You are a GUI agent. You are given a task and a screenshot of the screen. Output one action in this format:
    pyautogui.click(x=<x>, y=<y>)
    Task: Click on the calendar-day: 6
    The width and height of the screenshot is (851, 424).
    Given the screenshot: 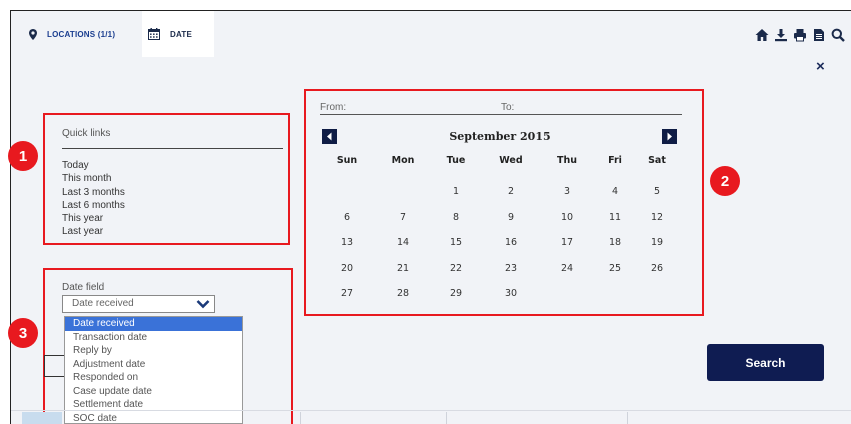 What is the action you would take?
    pyautogui.click(x=347, y=217)
    